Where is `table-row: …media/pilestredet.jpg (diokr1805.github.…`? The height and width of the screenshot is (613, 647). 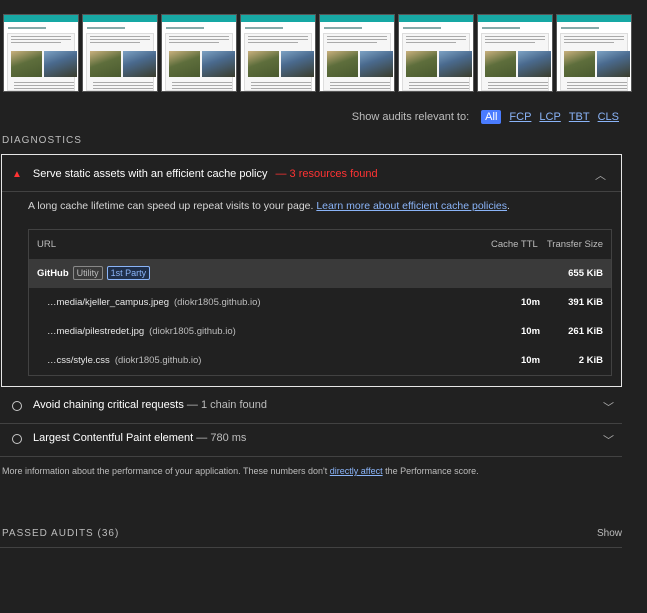 table-row: …media/pilestredet.jpg (diokr1805.github.… is located at coordinates (320, 331).